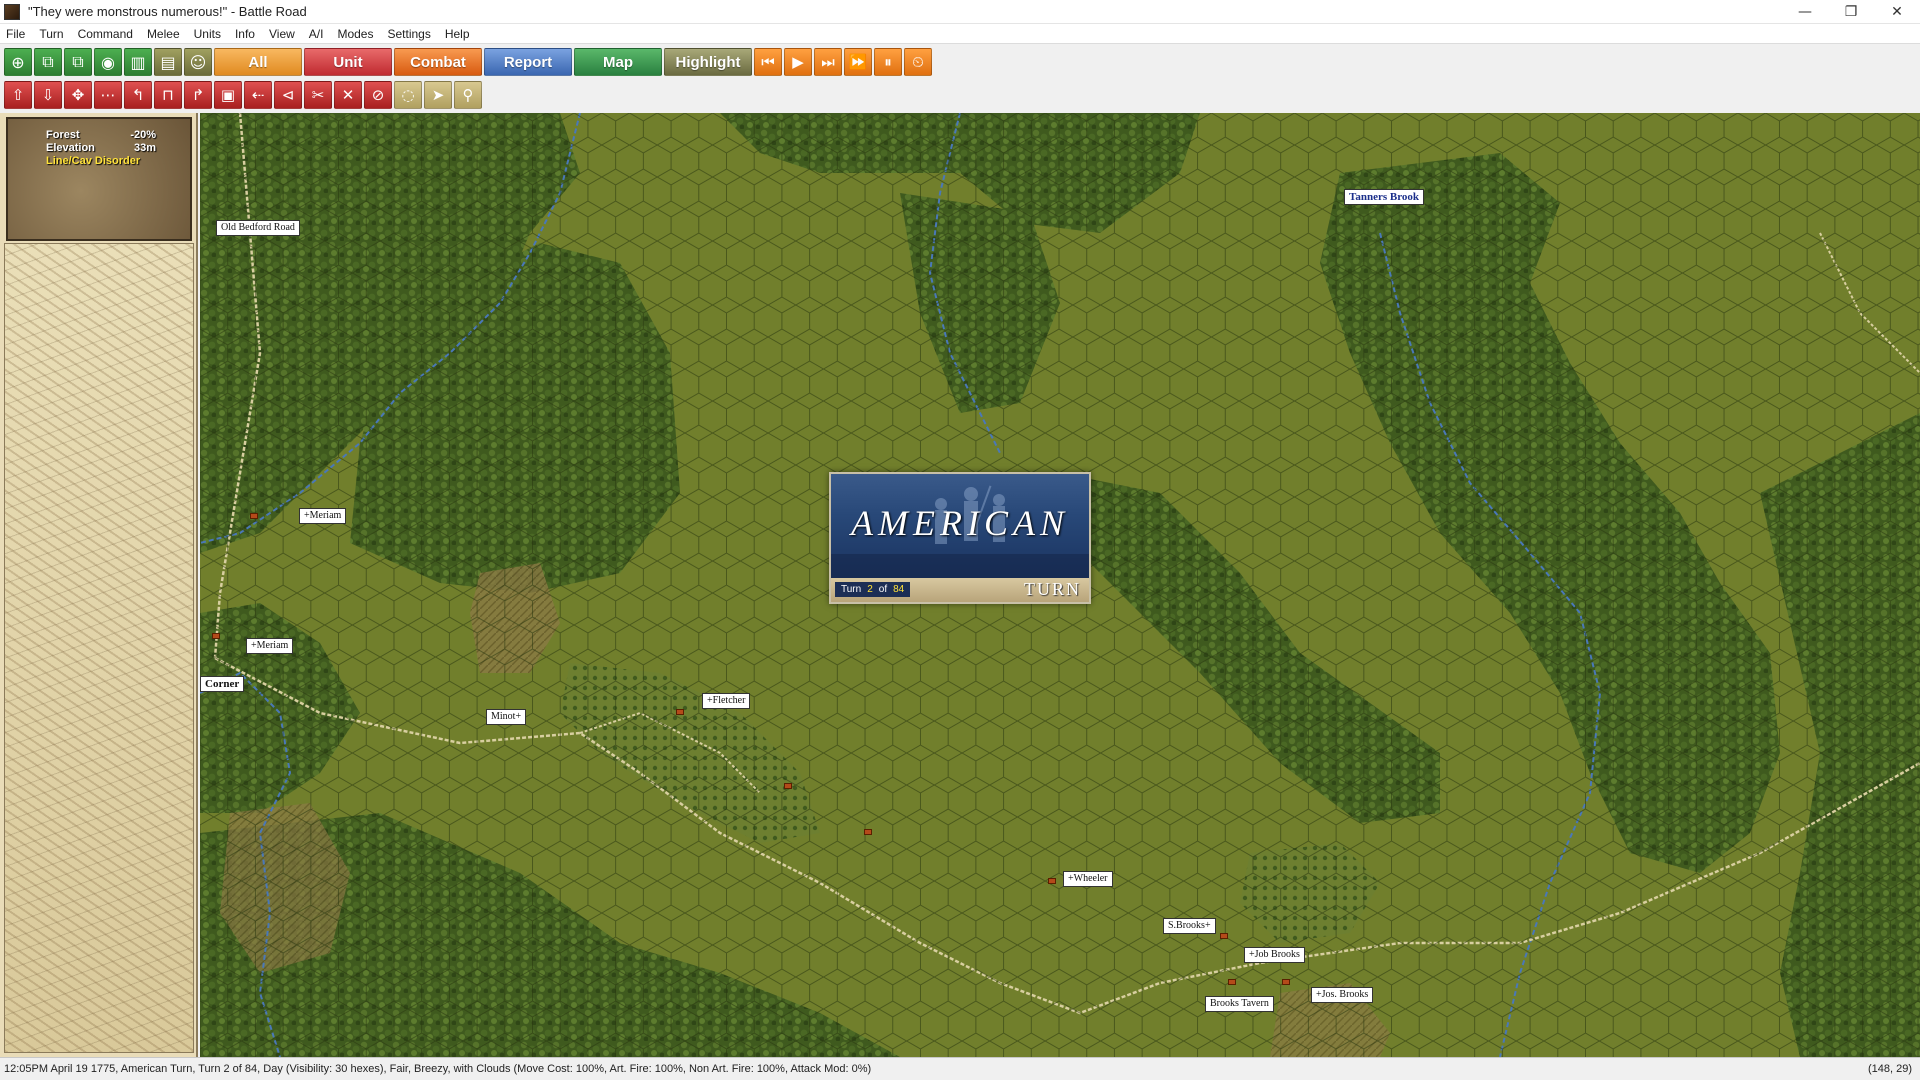  I want to click on rewind-icon: ⏮, so click(768, 62).